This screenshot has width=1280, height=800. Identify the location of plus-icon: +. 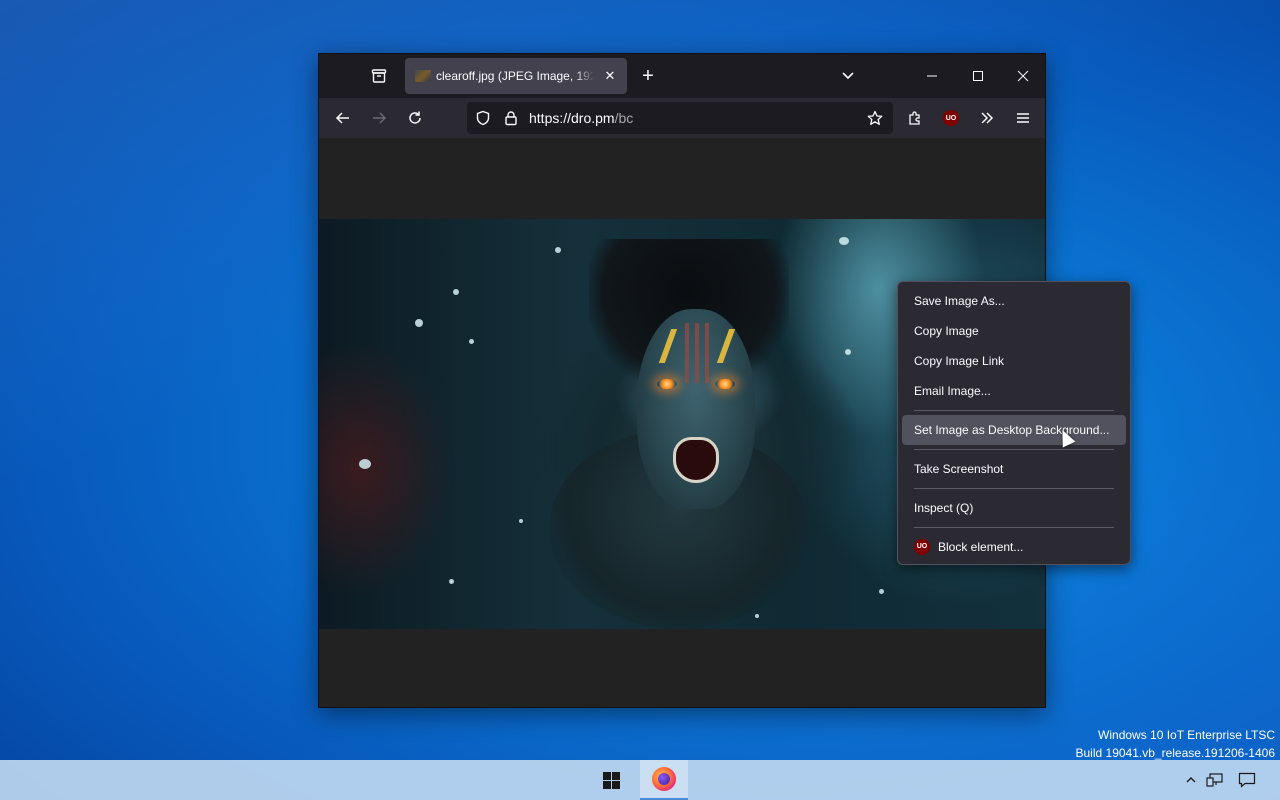
(648, 75).